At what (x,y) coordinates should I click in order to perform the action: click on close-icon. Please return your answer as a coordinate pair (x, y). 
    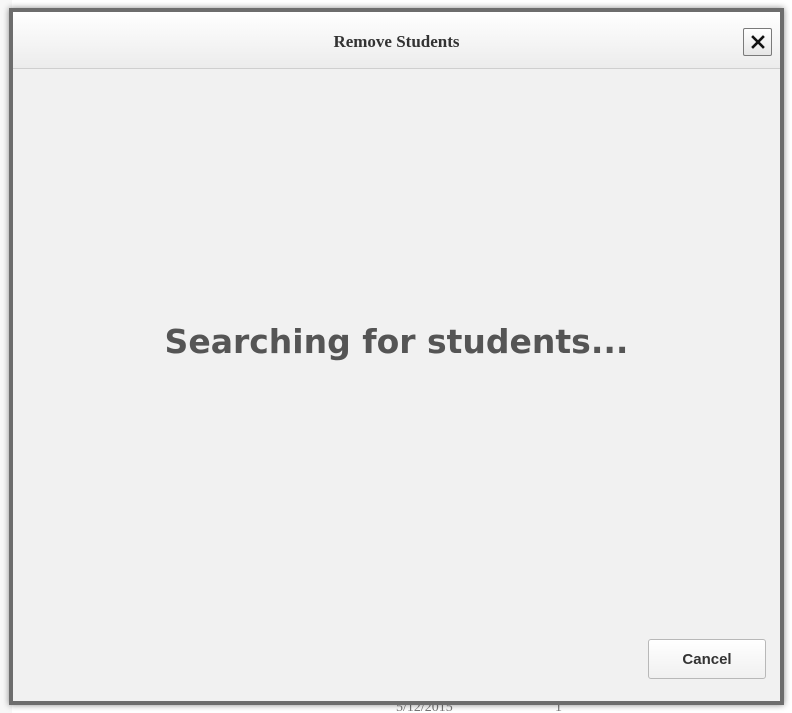
    Looking at the image, I should click on (757, 42).